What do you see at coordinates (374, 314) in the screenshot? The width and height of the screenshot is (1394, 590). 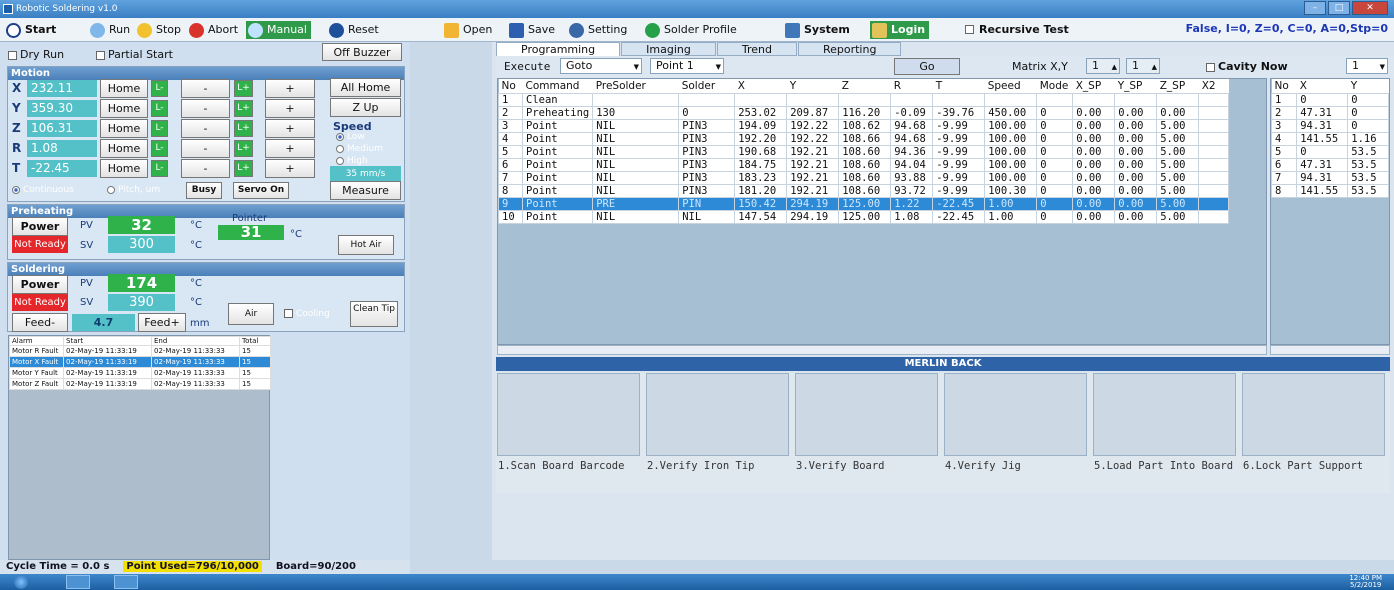 I see `clean-tip-button: Clean Tip` at bounding box center [374, 314].